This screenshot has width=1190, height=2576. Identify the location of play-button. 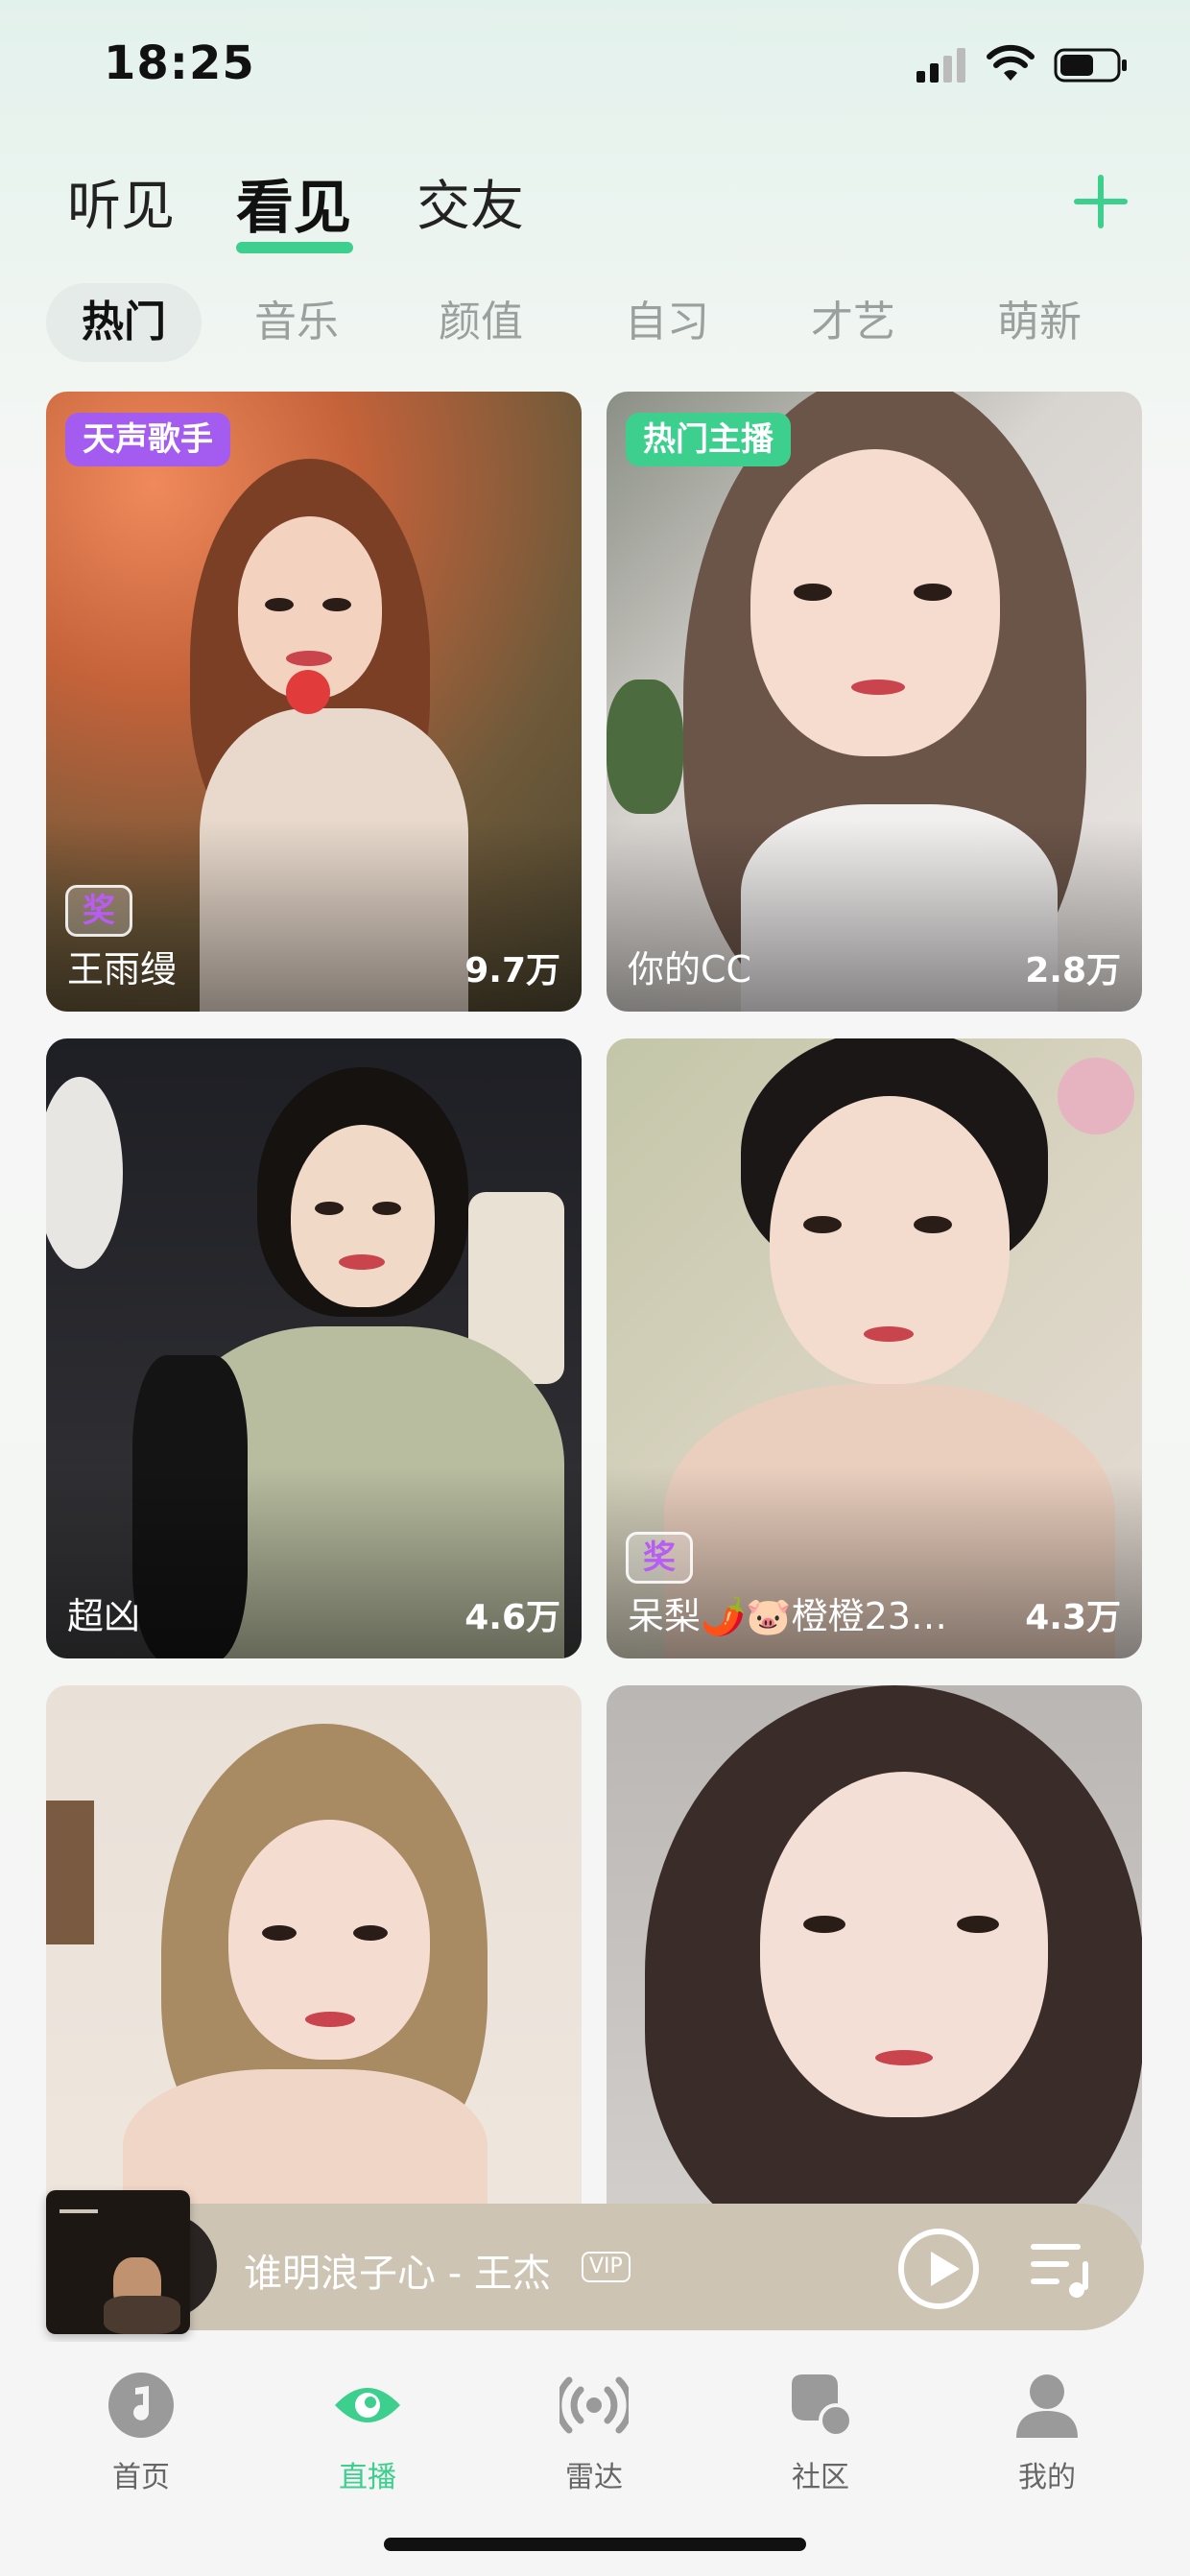
(939, 2269).